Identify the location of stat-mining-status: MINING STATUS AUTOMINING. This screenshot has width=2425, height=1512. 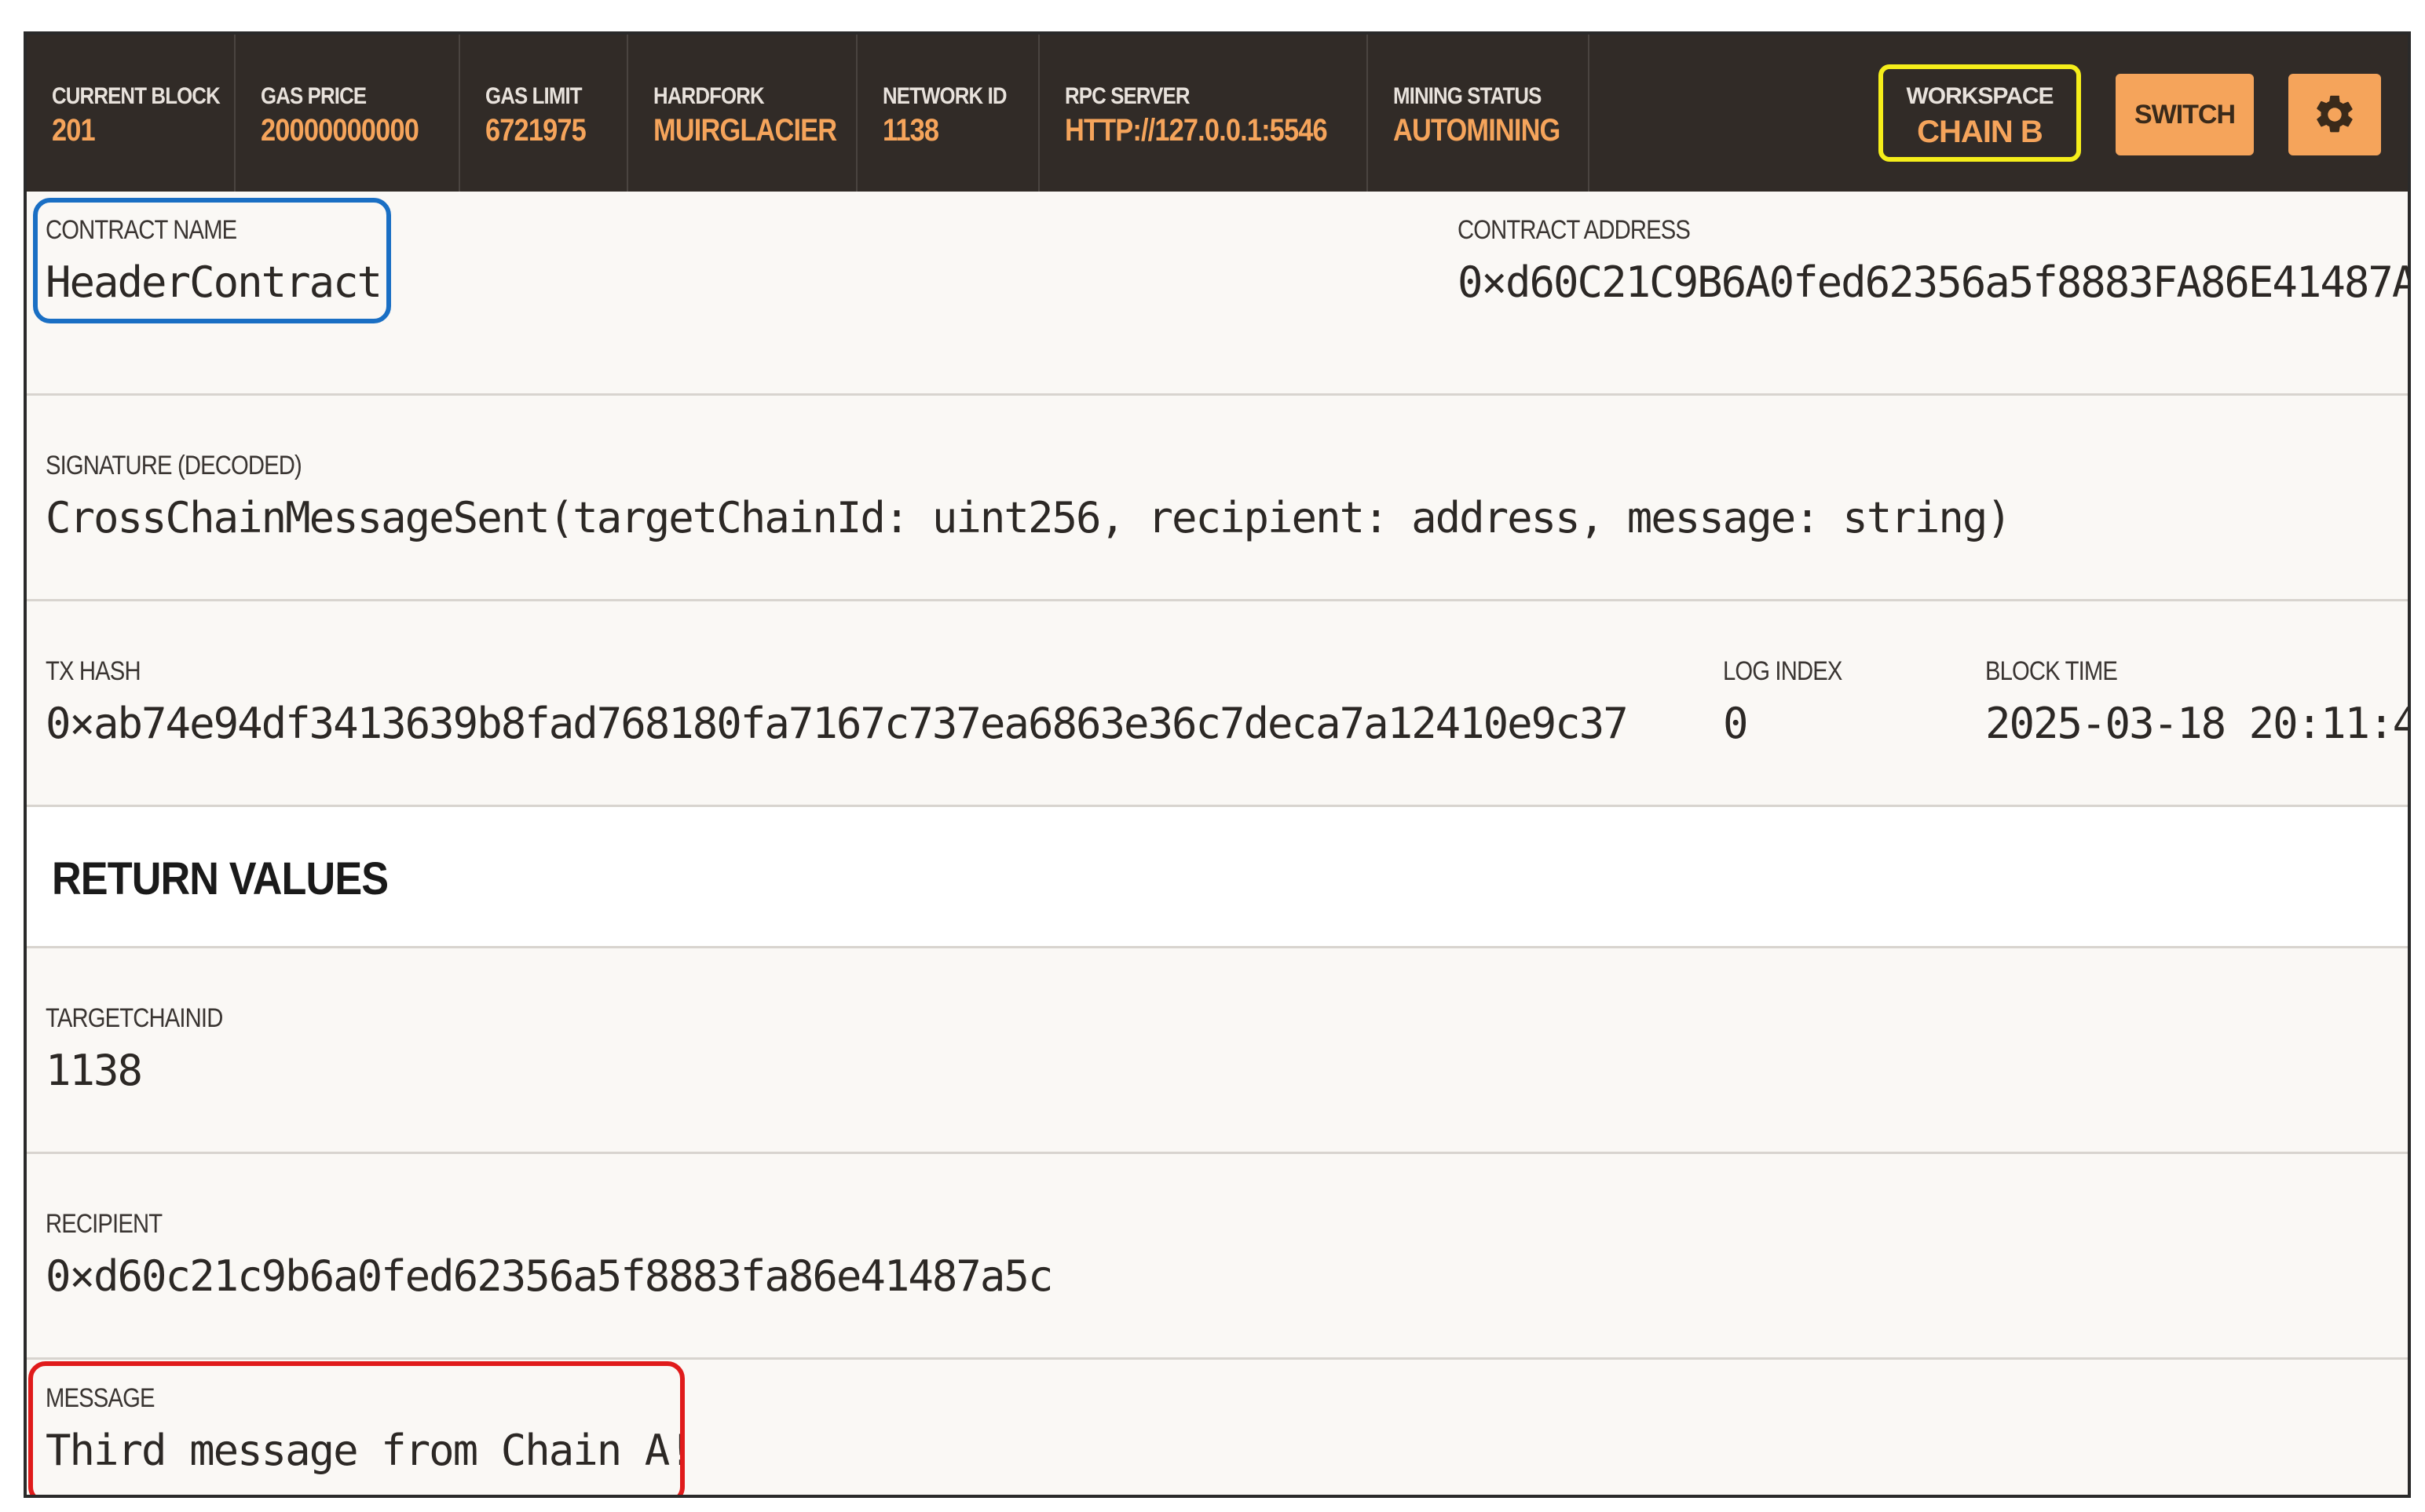
(1478, 113).